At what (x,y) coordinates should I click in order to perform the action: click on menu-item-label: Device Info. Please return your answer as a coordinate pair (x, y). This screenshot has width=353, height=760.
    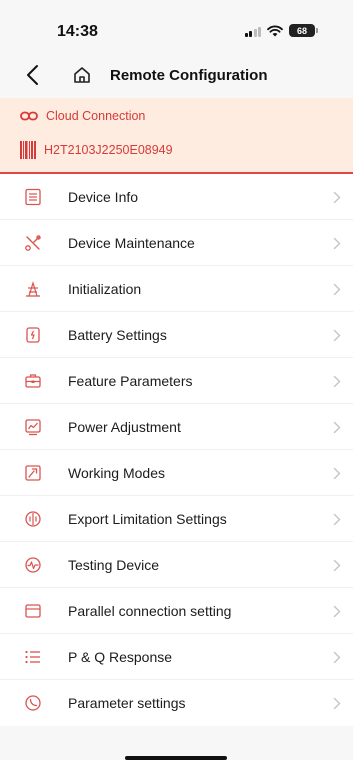
    Looking at the image, I should click on (103, 196).